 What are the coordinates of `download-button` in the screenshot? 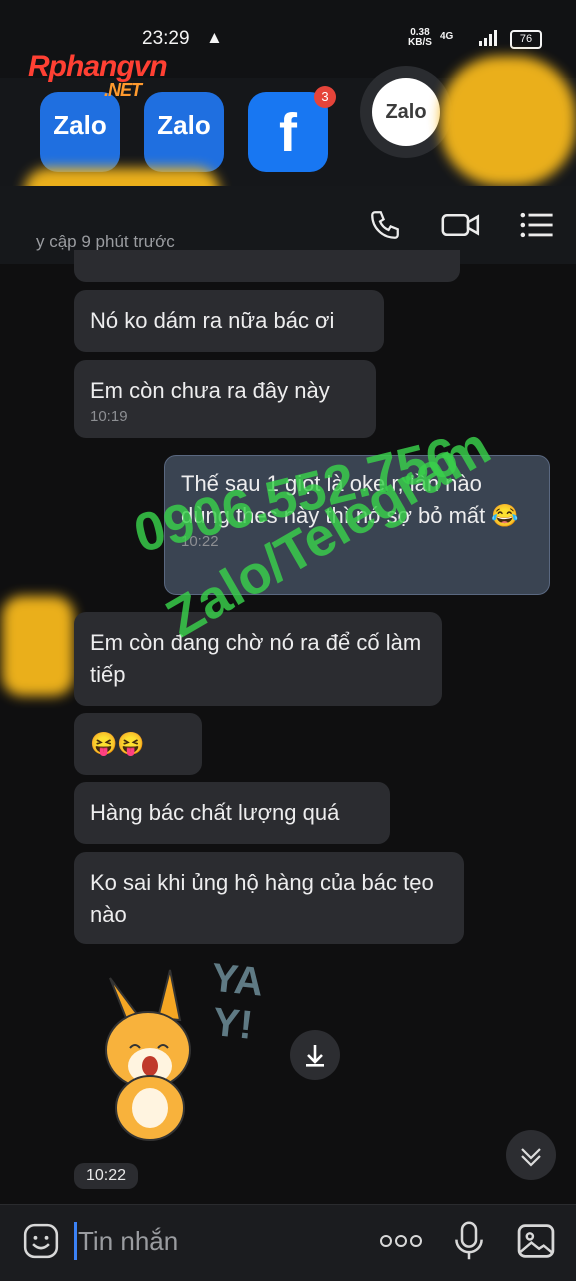 It's located at (315, 1055).